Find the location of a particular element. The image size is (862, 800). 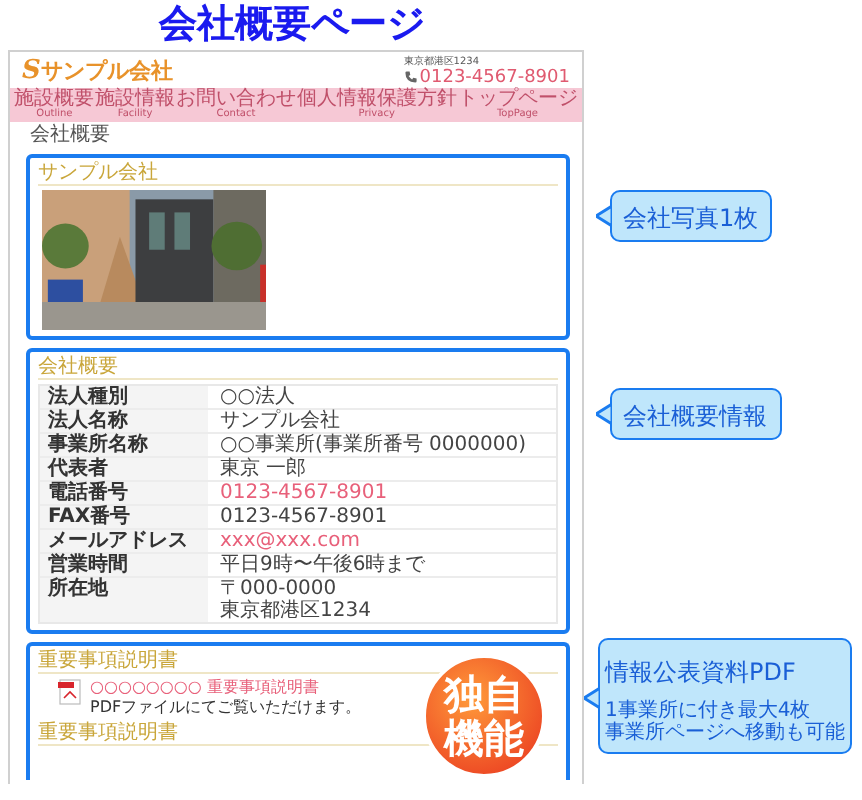

phone-number: 0123-4567-8901 is located at coordinates (494, 77).